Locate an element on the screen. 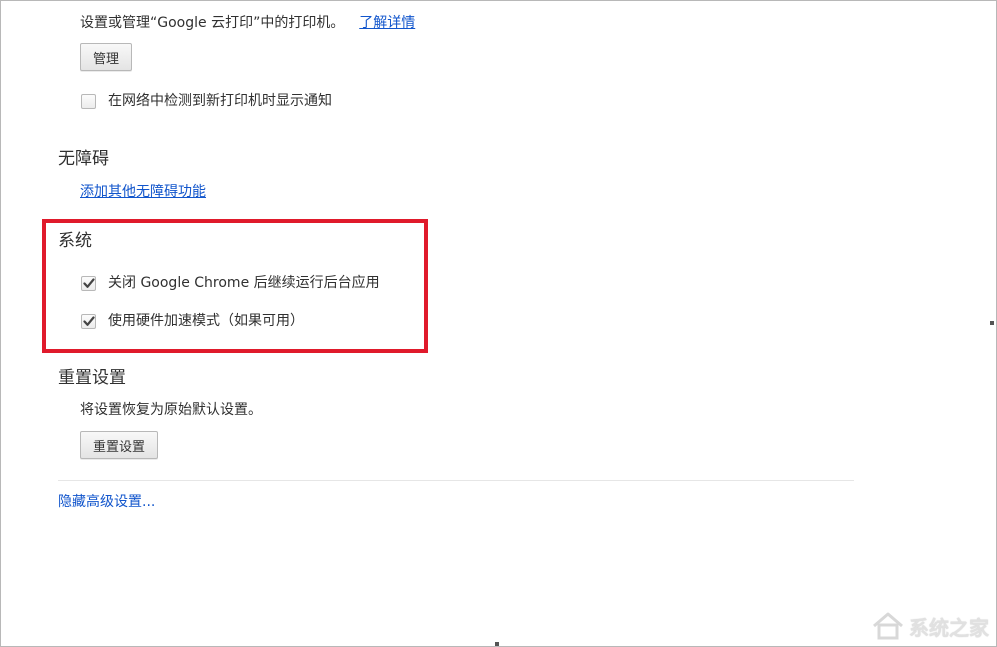 The image size is (997, 647). cloud-print-description-line: 设置或管理“Google 云打印”中的打印机。 了解详情 is located at coordinates (247, 23).